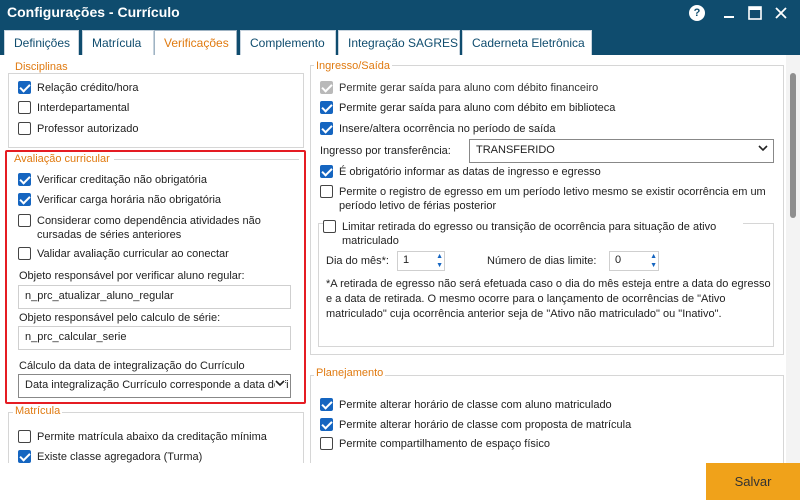 Image resolution: width=800 pixels, height=500 pixels. Describe the element at coordinates (154, 338) in the screenshot. I see `obj-serie-input: n_prc_calcular_serie` at that location.